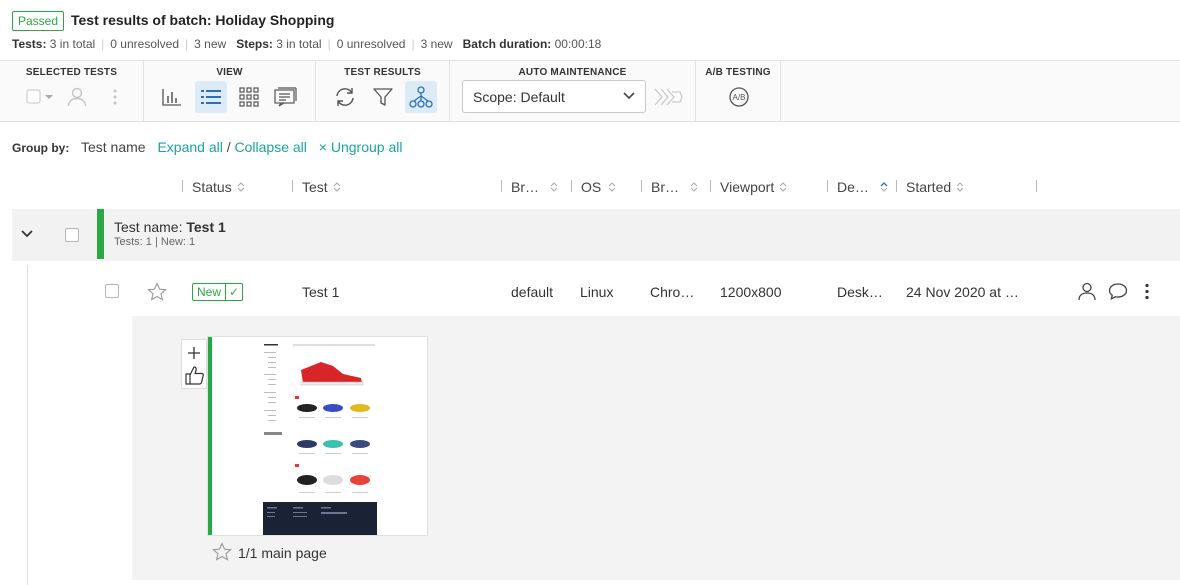  What do you see at coordinates (532, 292) in the screenshot?
I see `cell-browser: default` at bounding box center [532, 292].